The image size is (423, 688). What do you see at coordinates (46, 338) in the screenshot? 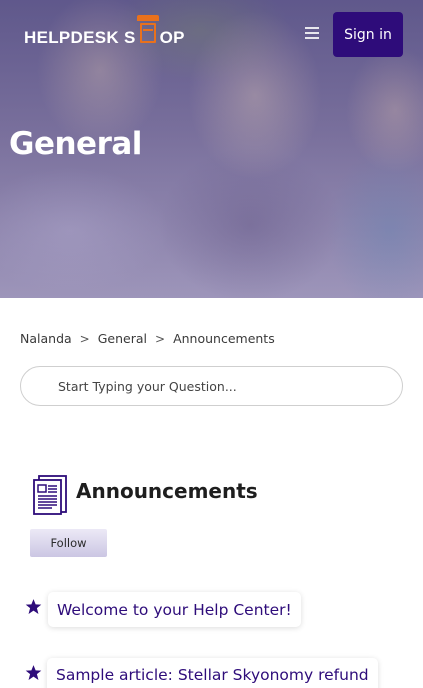
I see `breadcrumb-item-nalanda: Nalanda` at bounding box center [46, 338].